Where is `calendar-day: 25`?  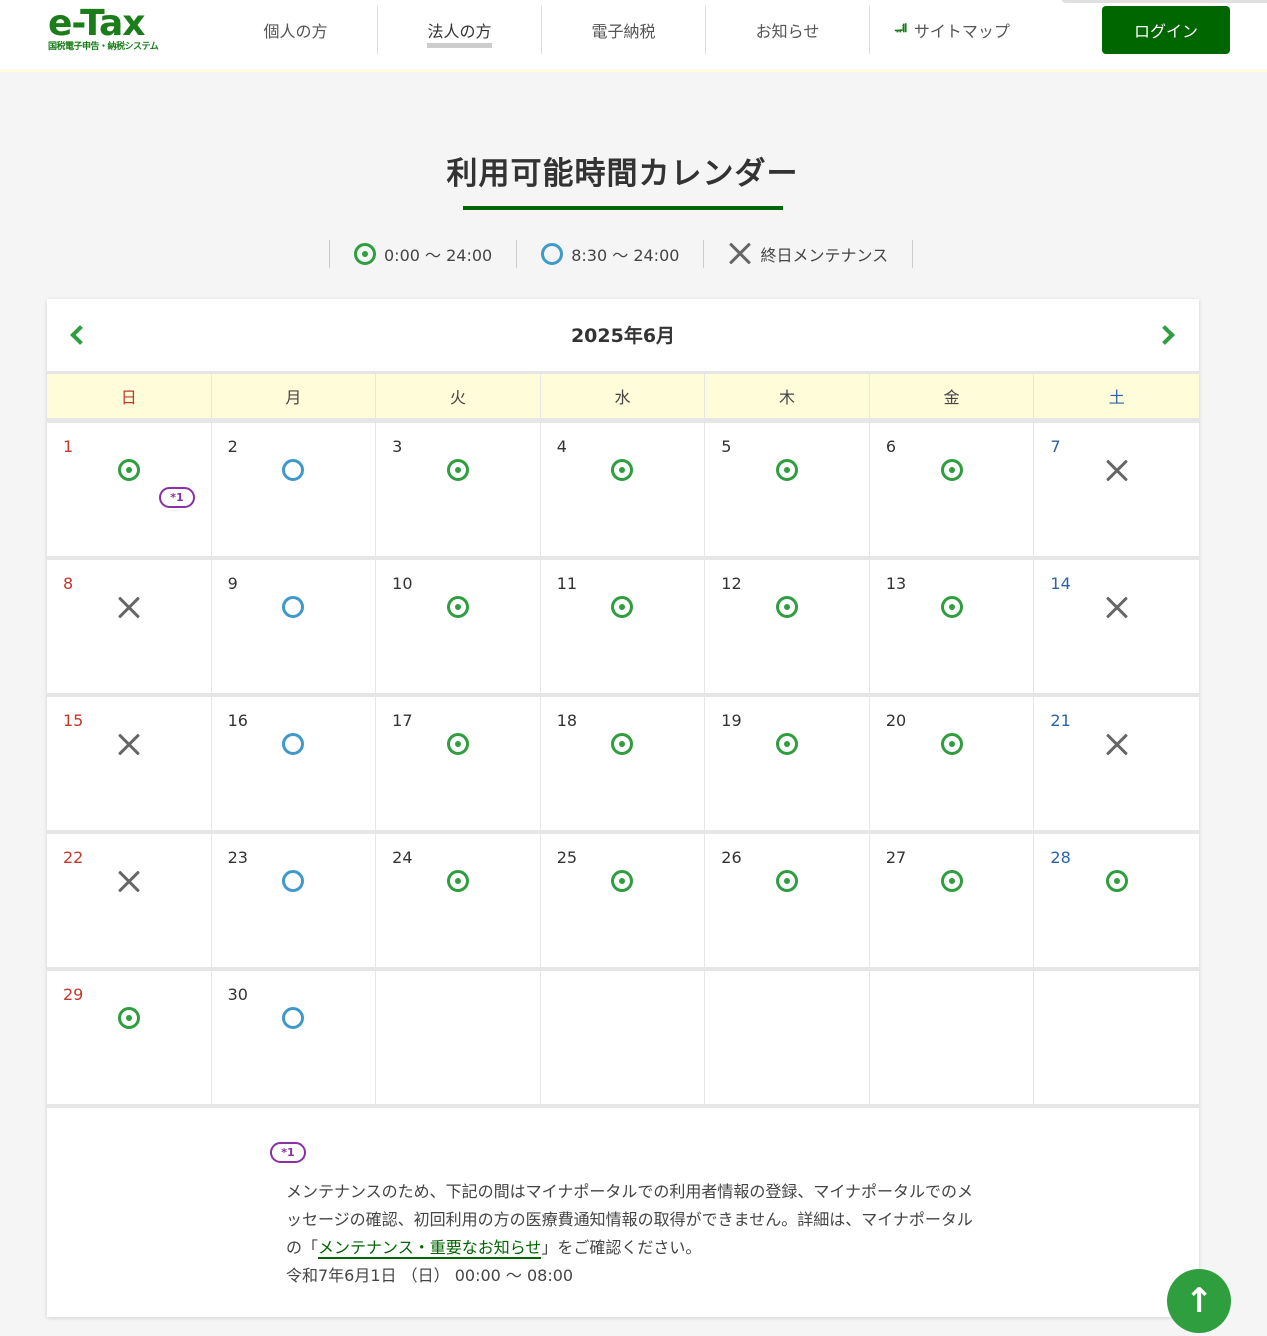
calendar-day: 25 is located at coordinates (623, 902).